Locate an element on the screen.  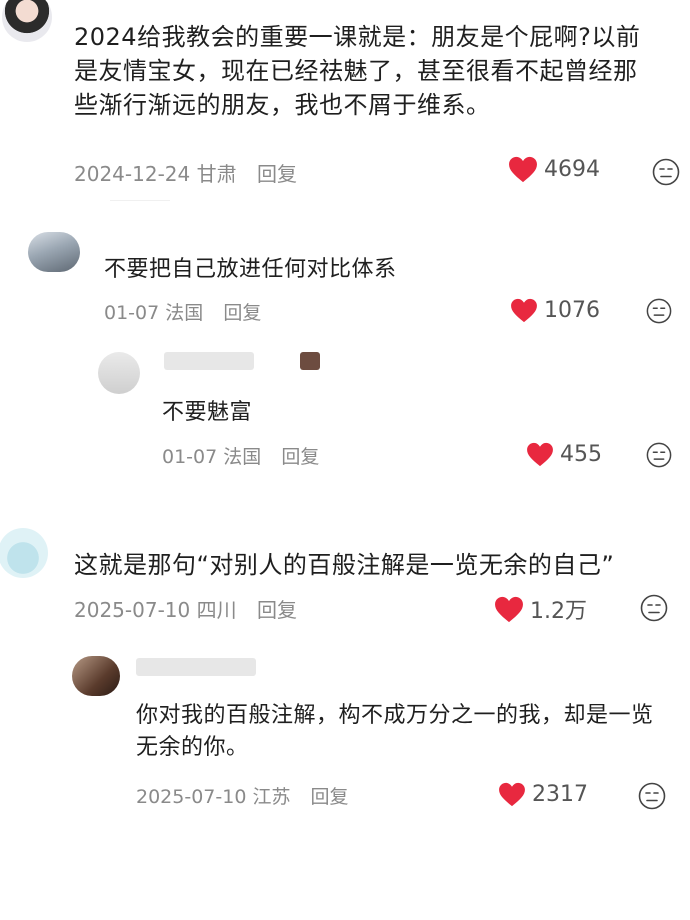
comment-location: 江苏 is located at coordinates (271, 797).